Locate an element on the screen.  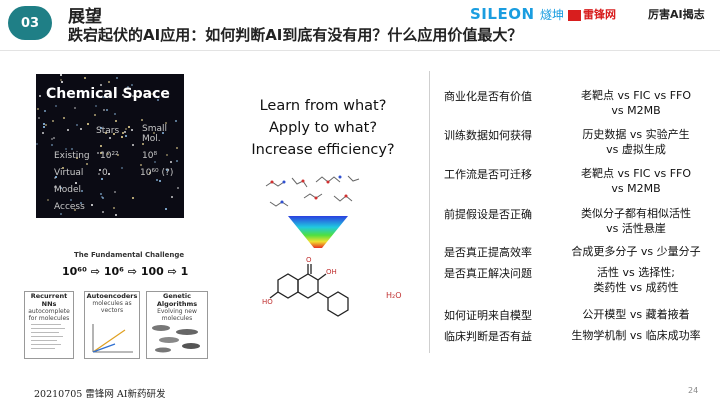
question-row-6: 是否真正解决问题 is located at coordinates (488, 273).